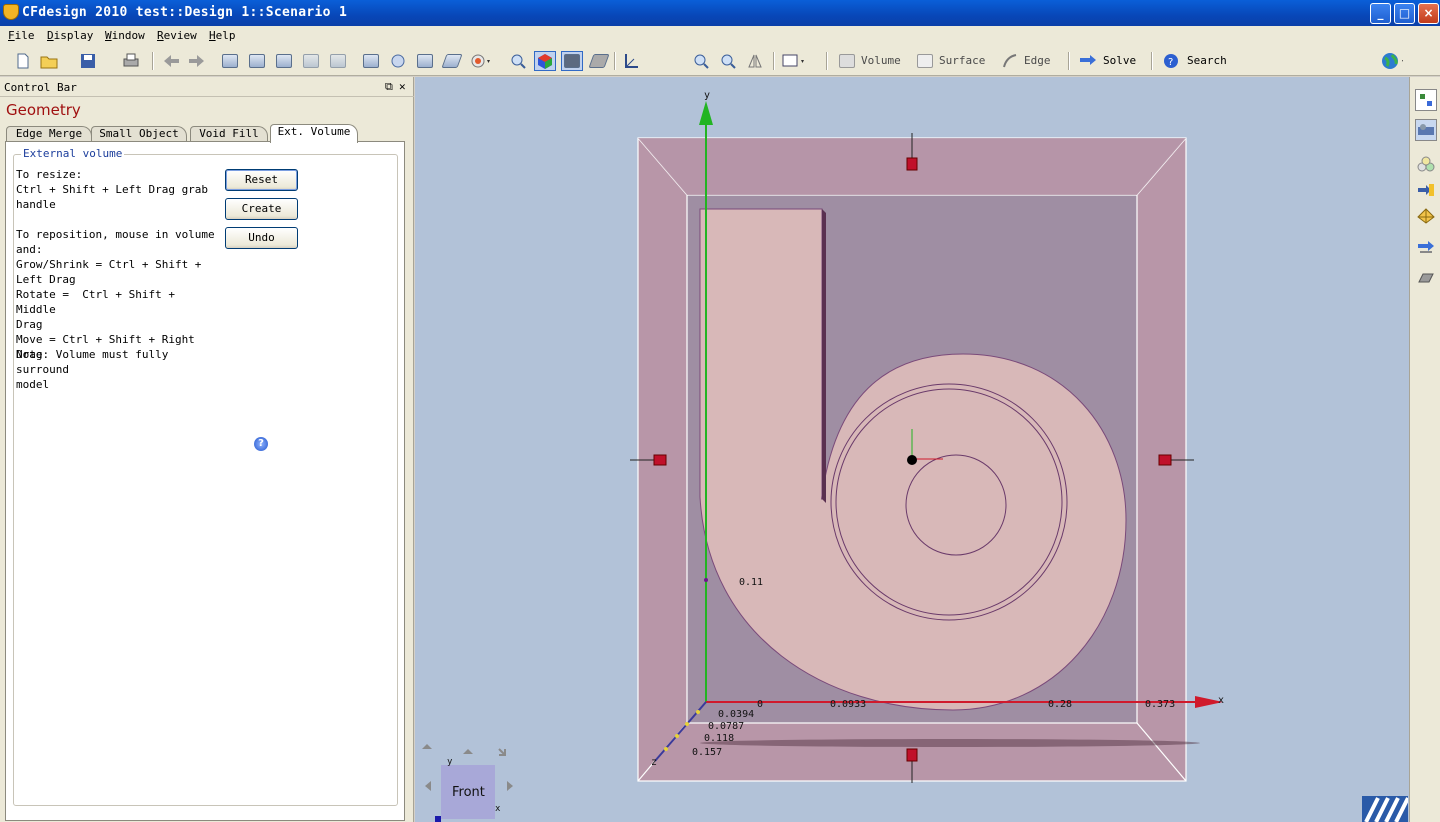  Describe the element at coordinates (719, 738) in the screenshot. I see `z-tick-label: 0.118` at that location.